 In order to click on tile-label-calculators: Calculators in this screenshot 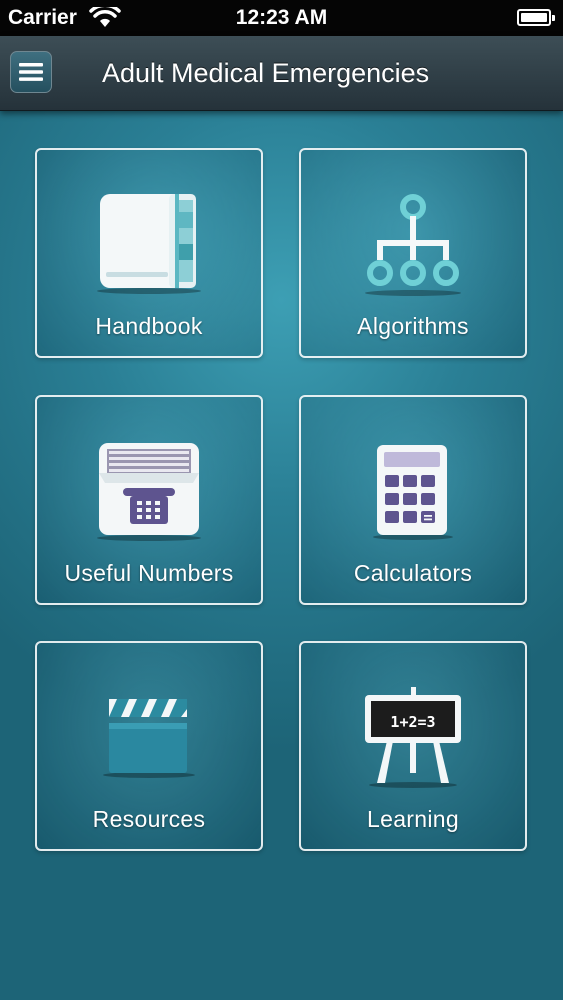, I will do `click(413, 573)`.